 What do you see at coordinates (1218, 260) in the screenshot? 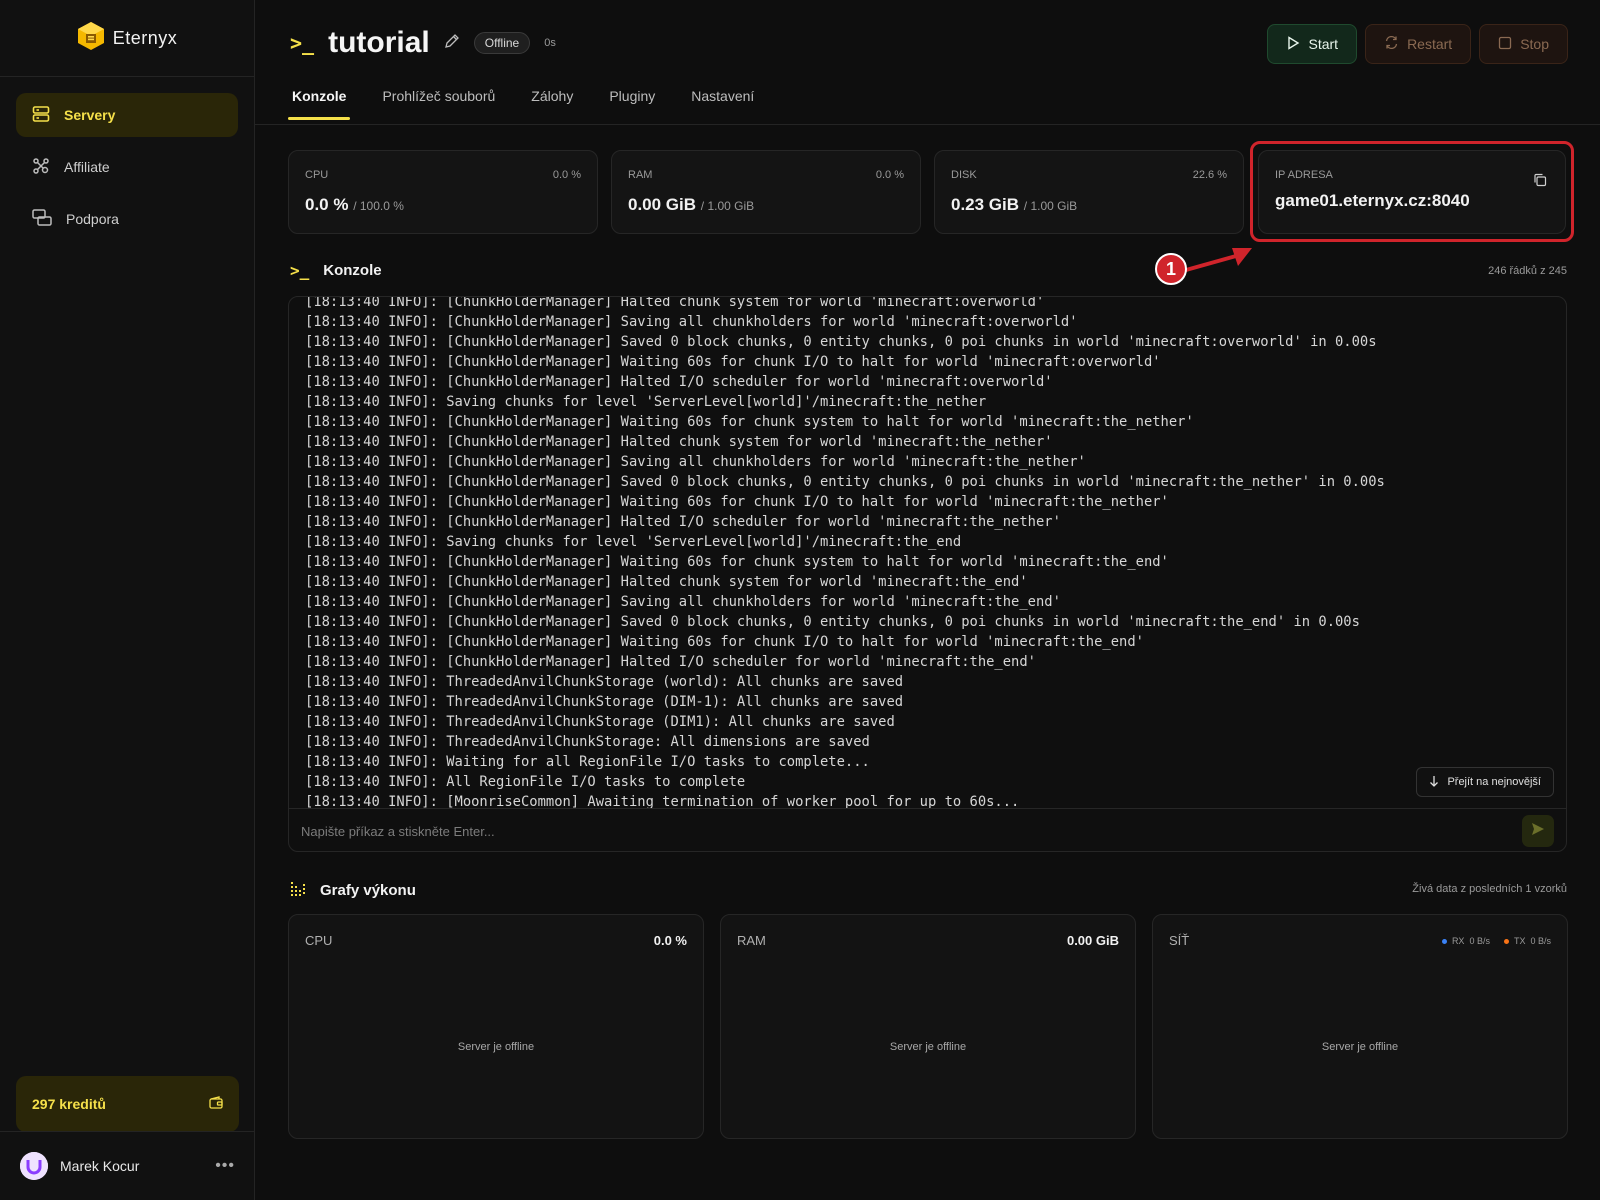
I see `annotation-arrow-icon` at bounding box center [1218, 260].